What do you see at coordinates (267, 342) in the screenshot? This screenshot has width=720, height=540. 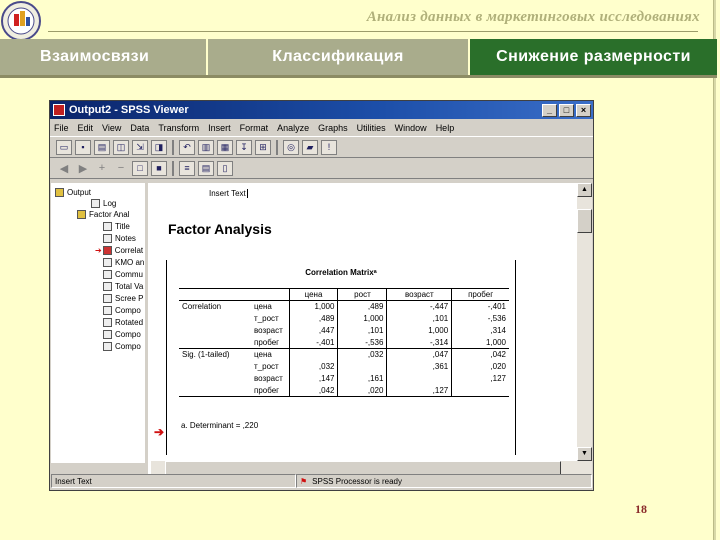 I see `row-label: пробег` at bounding box center [267, 342].